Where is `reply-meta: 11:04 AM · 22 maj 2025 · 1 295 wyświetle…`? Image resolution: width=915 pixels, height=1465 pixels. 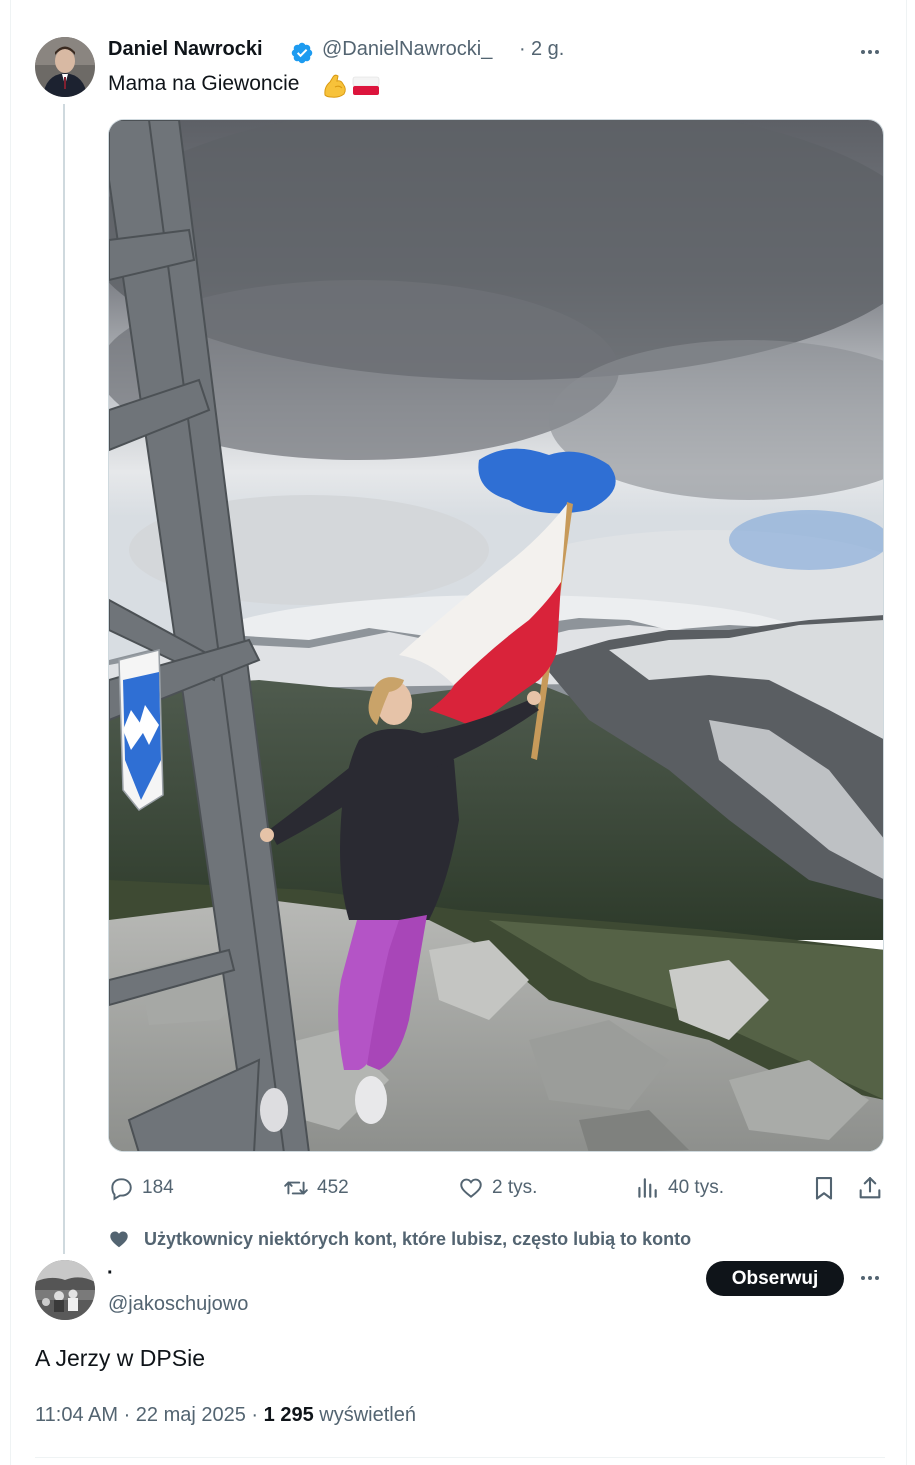 reply-meta: 11:04 AM · 22 maj 2025 · 1 295 wyświetle… is located at coordinates (225, 1415).